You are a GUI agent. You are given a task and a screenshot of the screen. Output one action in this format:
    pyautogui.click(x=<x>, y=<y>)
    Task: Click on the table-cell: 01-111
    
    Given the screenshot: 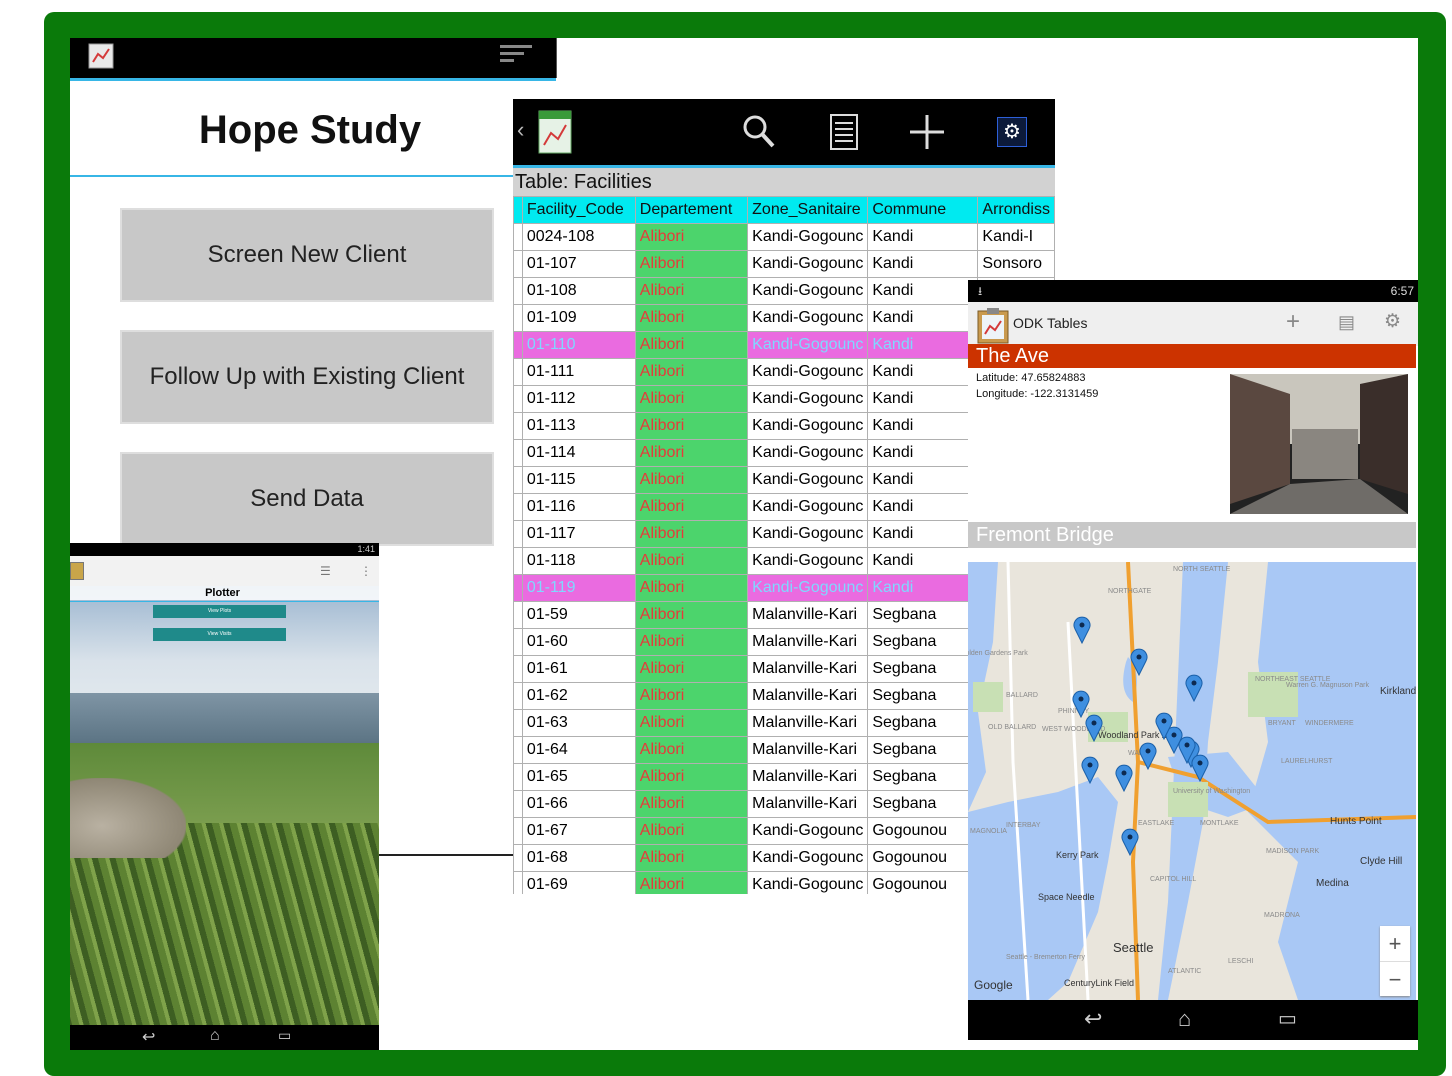 What is the action you would take?
    pyautogui.click(x=578, y=372)
    